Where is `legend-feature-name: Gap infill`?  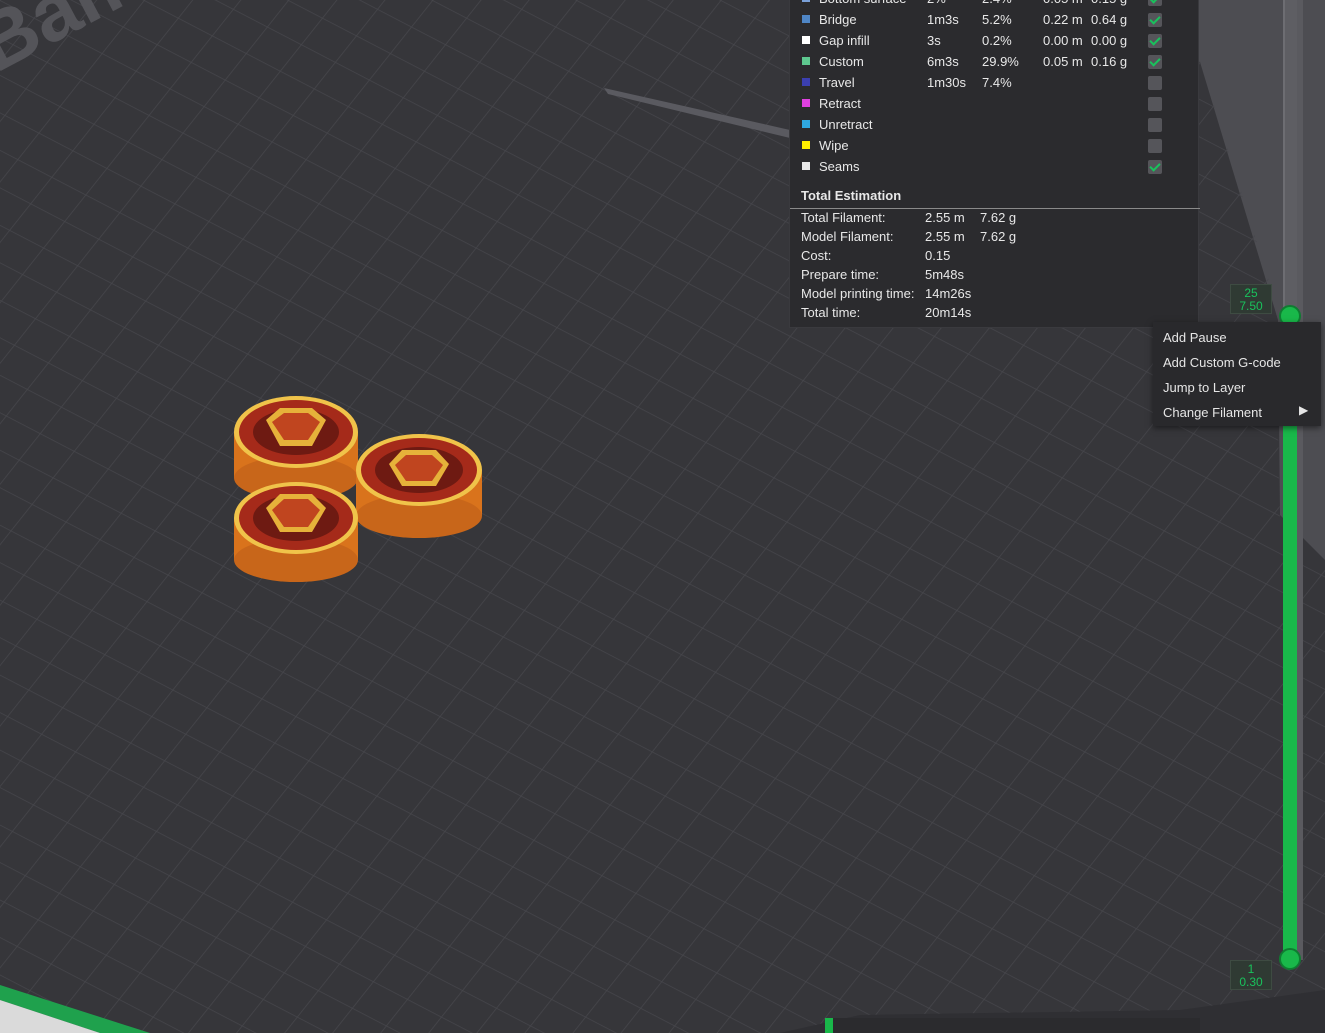
legend-feature-name: Gap infill is located at coordinates (844, 40).